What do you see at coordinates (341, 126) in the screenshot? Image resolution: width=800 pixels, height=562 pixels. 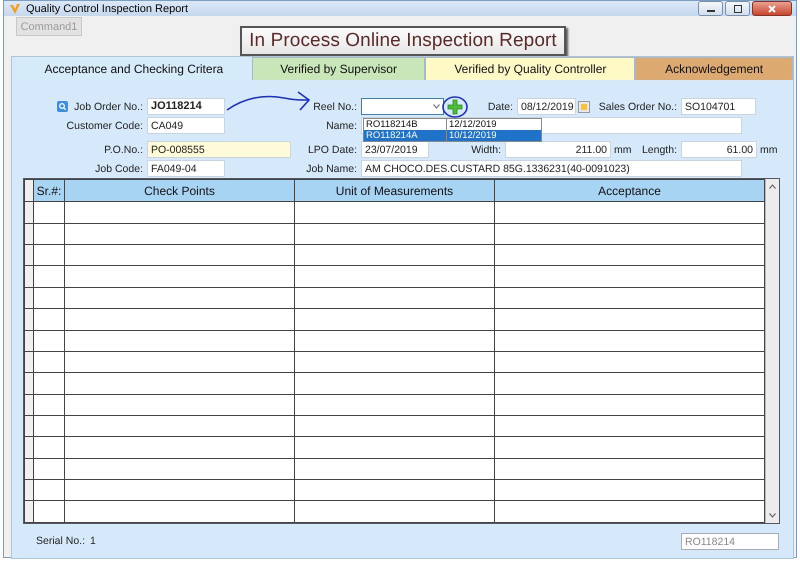 I see `field-label: Name:` at bounding box center [341, 126].